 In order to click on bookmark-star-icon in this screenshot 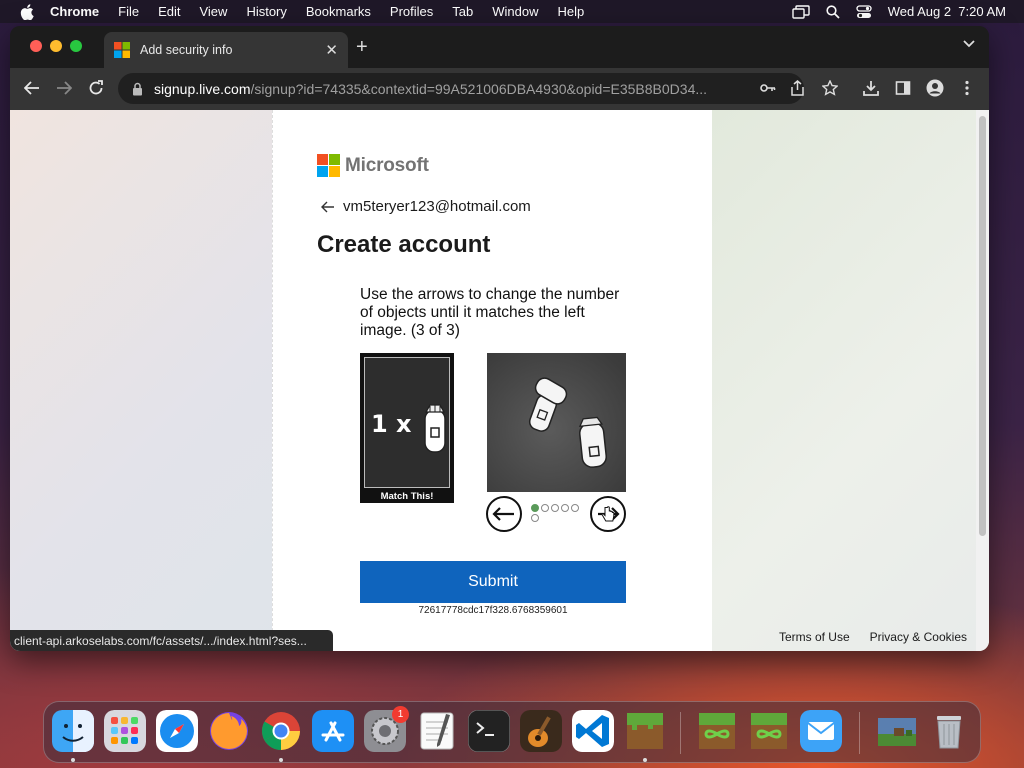, I will do `click(830, 88)`.